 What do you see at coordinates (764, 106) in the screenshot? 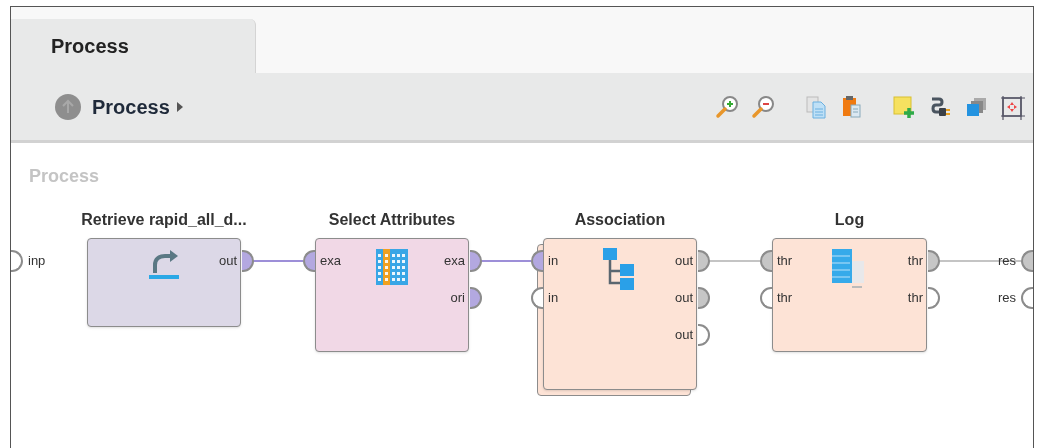
I see `zoom-out-icon` at bounding box center [764, 106].